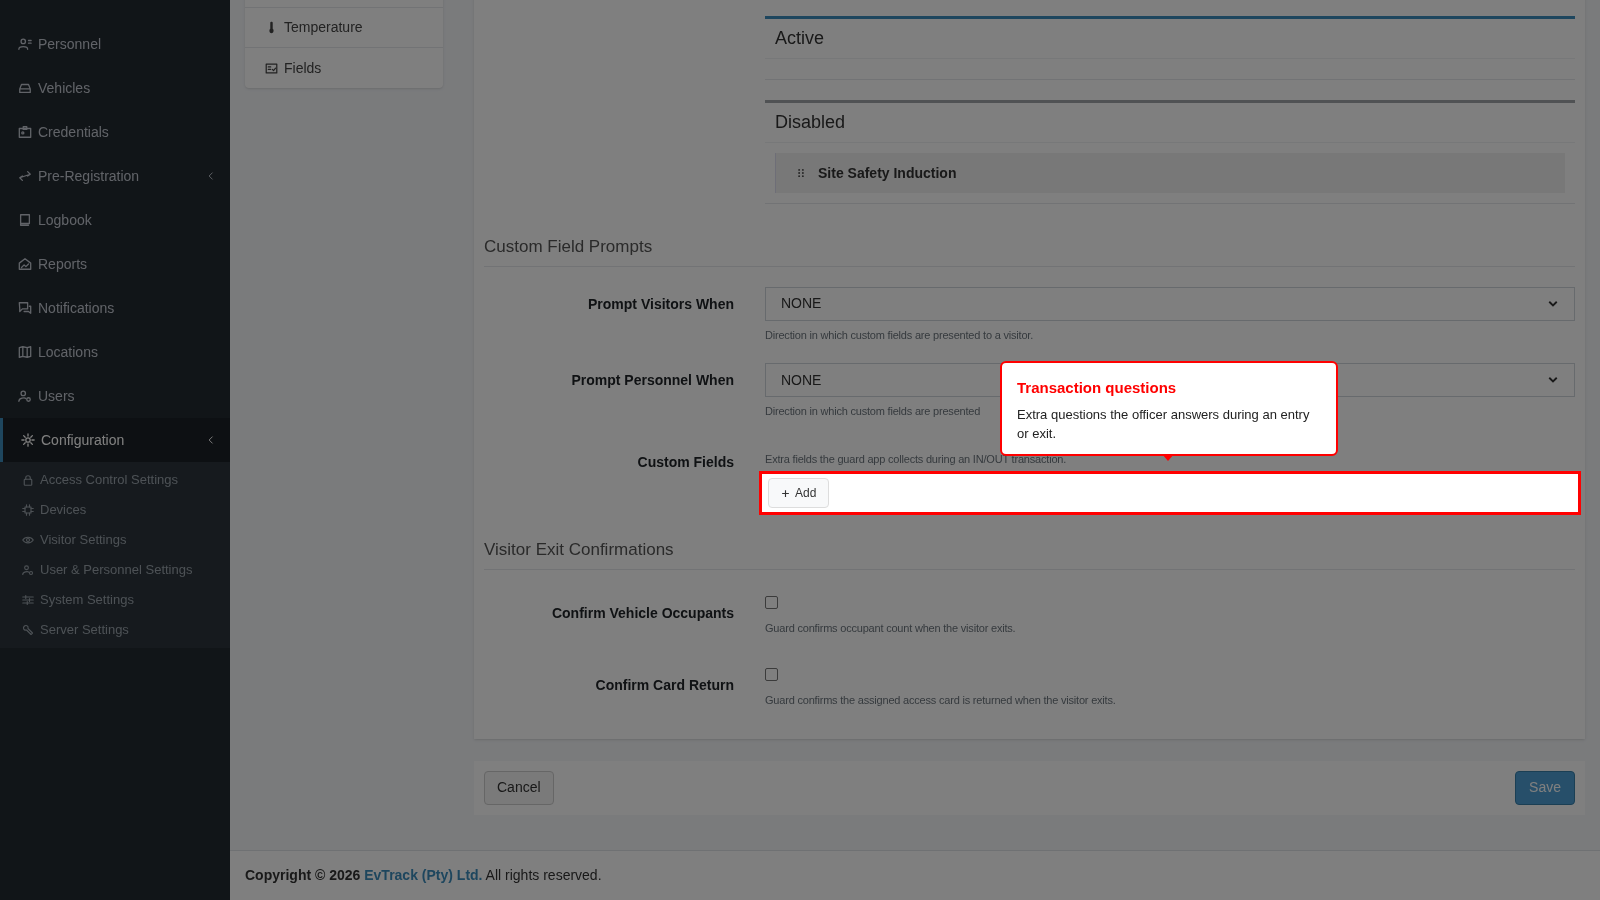 The image size is (1600, 900). Describe the element at coordinates (873, 411) in the screenshot. I see `help-text: Direction in which custom fields are presented` at that location.